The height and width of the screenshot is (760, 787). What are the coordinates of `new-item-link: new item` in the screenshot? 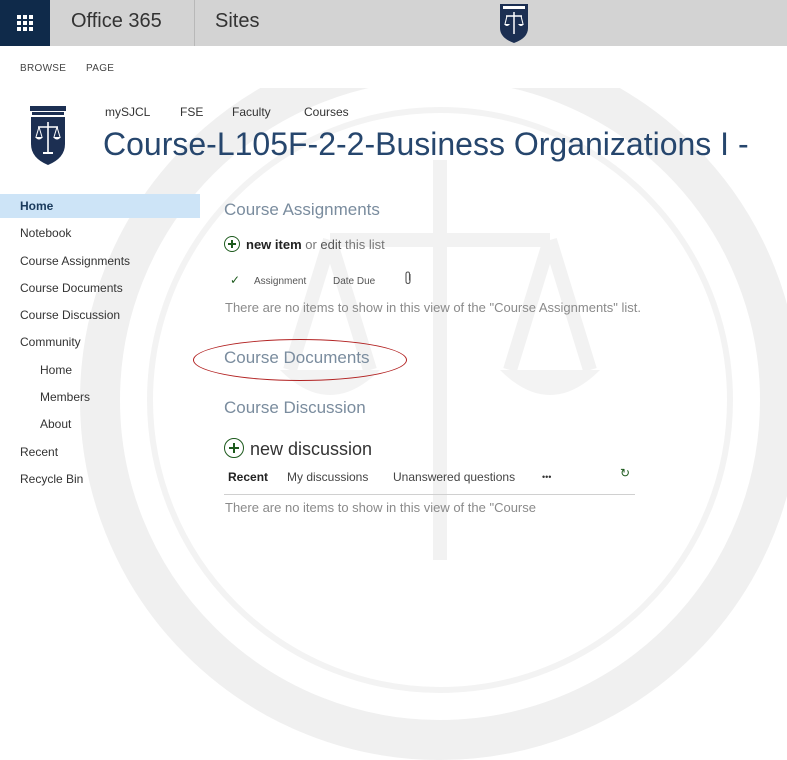 It's located at (274, 244).